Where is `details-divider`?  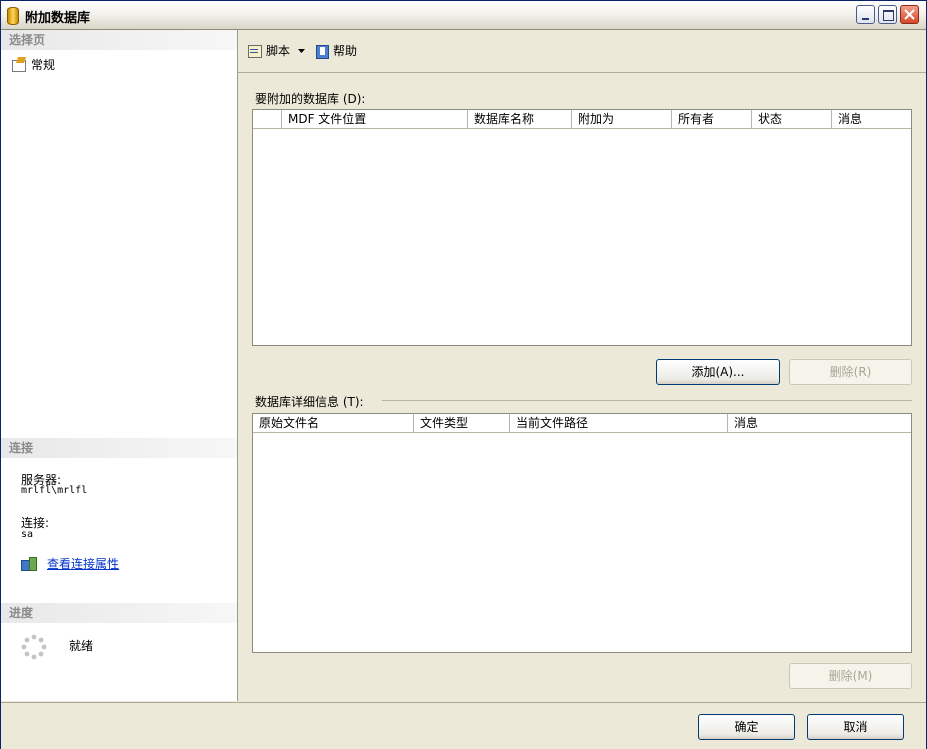
details-divider is located at coordinates (647, 400).